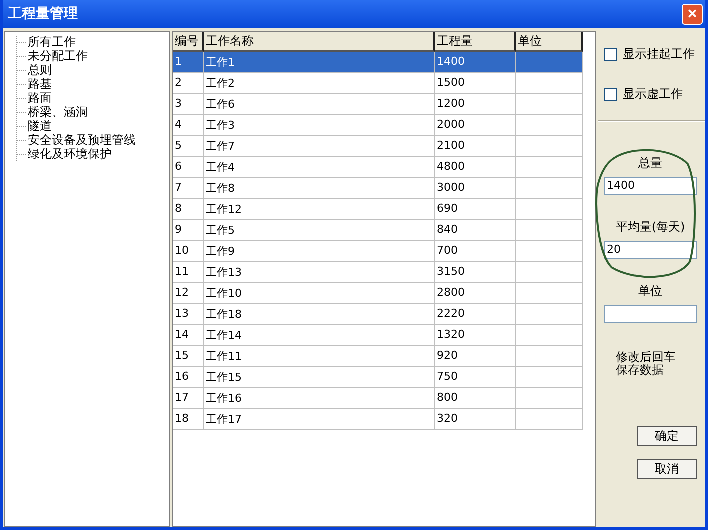  I want to click on tree-item: 安全设备及预埋管线, so click(82, 140).